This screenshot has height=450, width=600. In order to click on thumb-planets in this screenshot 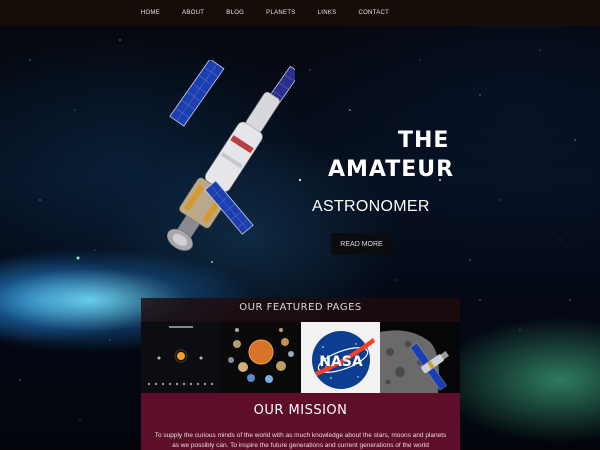, I will do `click(260, 357)`.